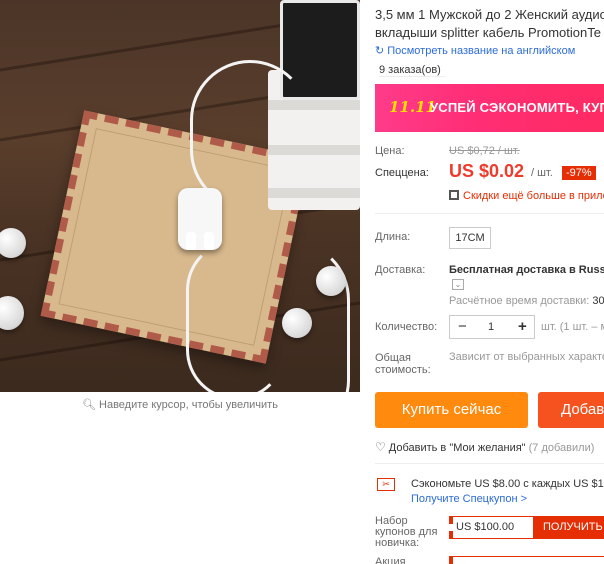  Describe the element at coordinates (393, 358) in the screenshot. I see `total-label-line: Общая` at that location.